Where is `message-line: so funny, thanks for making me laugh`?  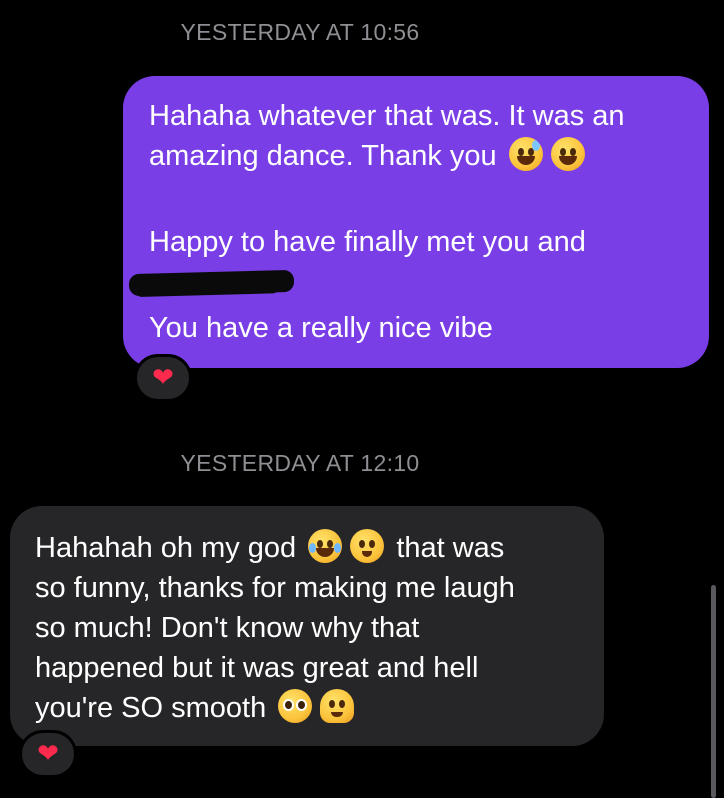 message-line: so funny, thanks for making me laugh is located at coordinates (275, 588).